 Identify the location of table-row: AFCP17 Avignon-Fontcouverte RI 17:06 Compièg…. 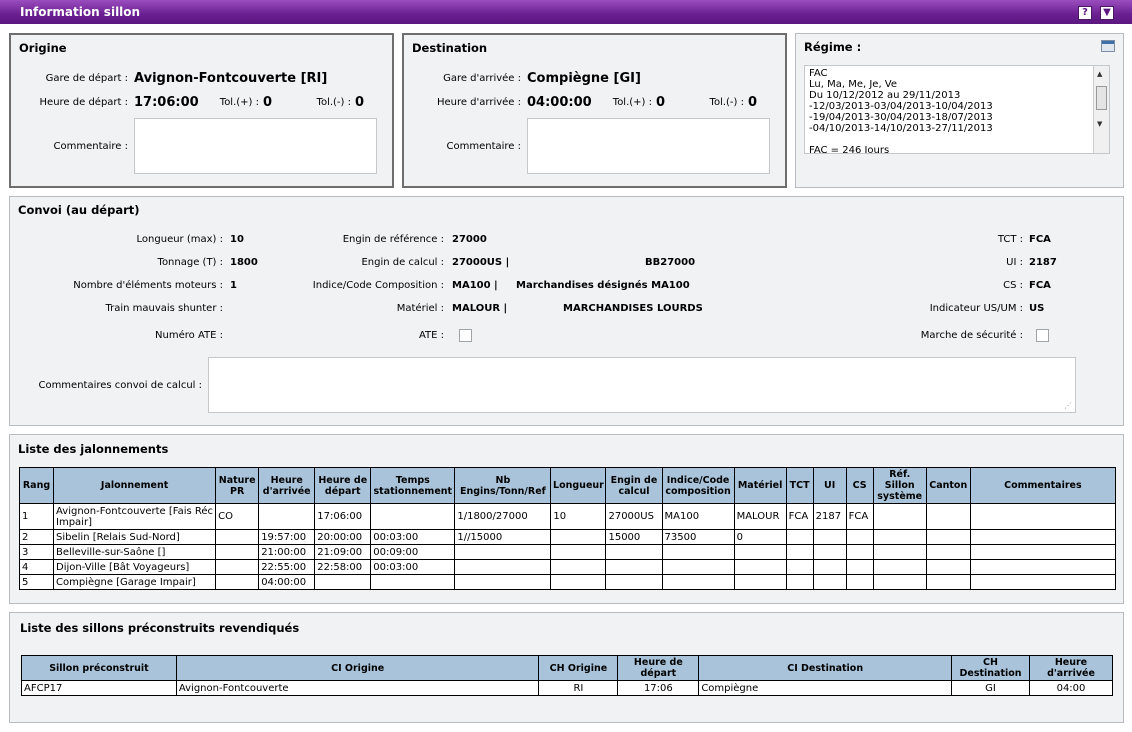
(567, 688).